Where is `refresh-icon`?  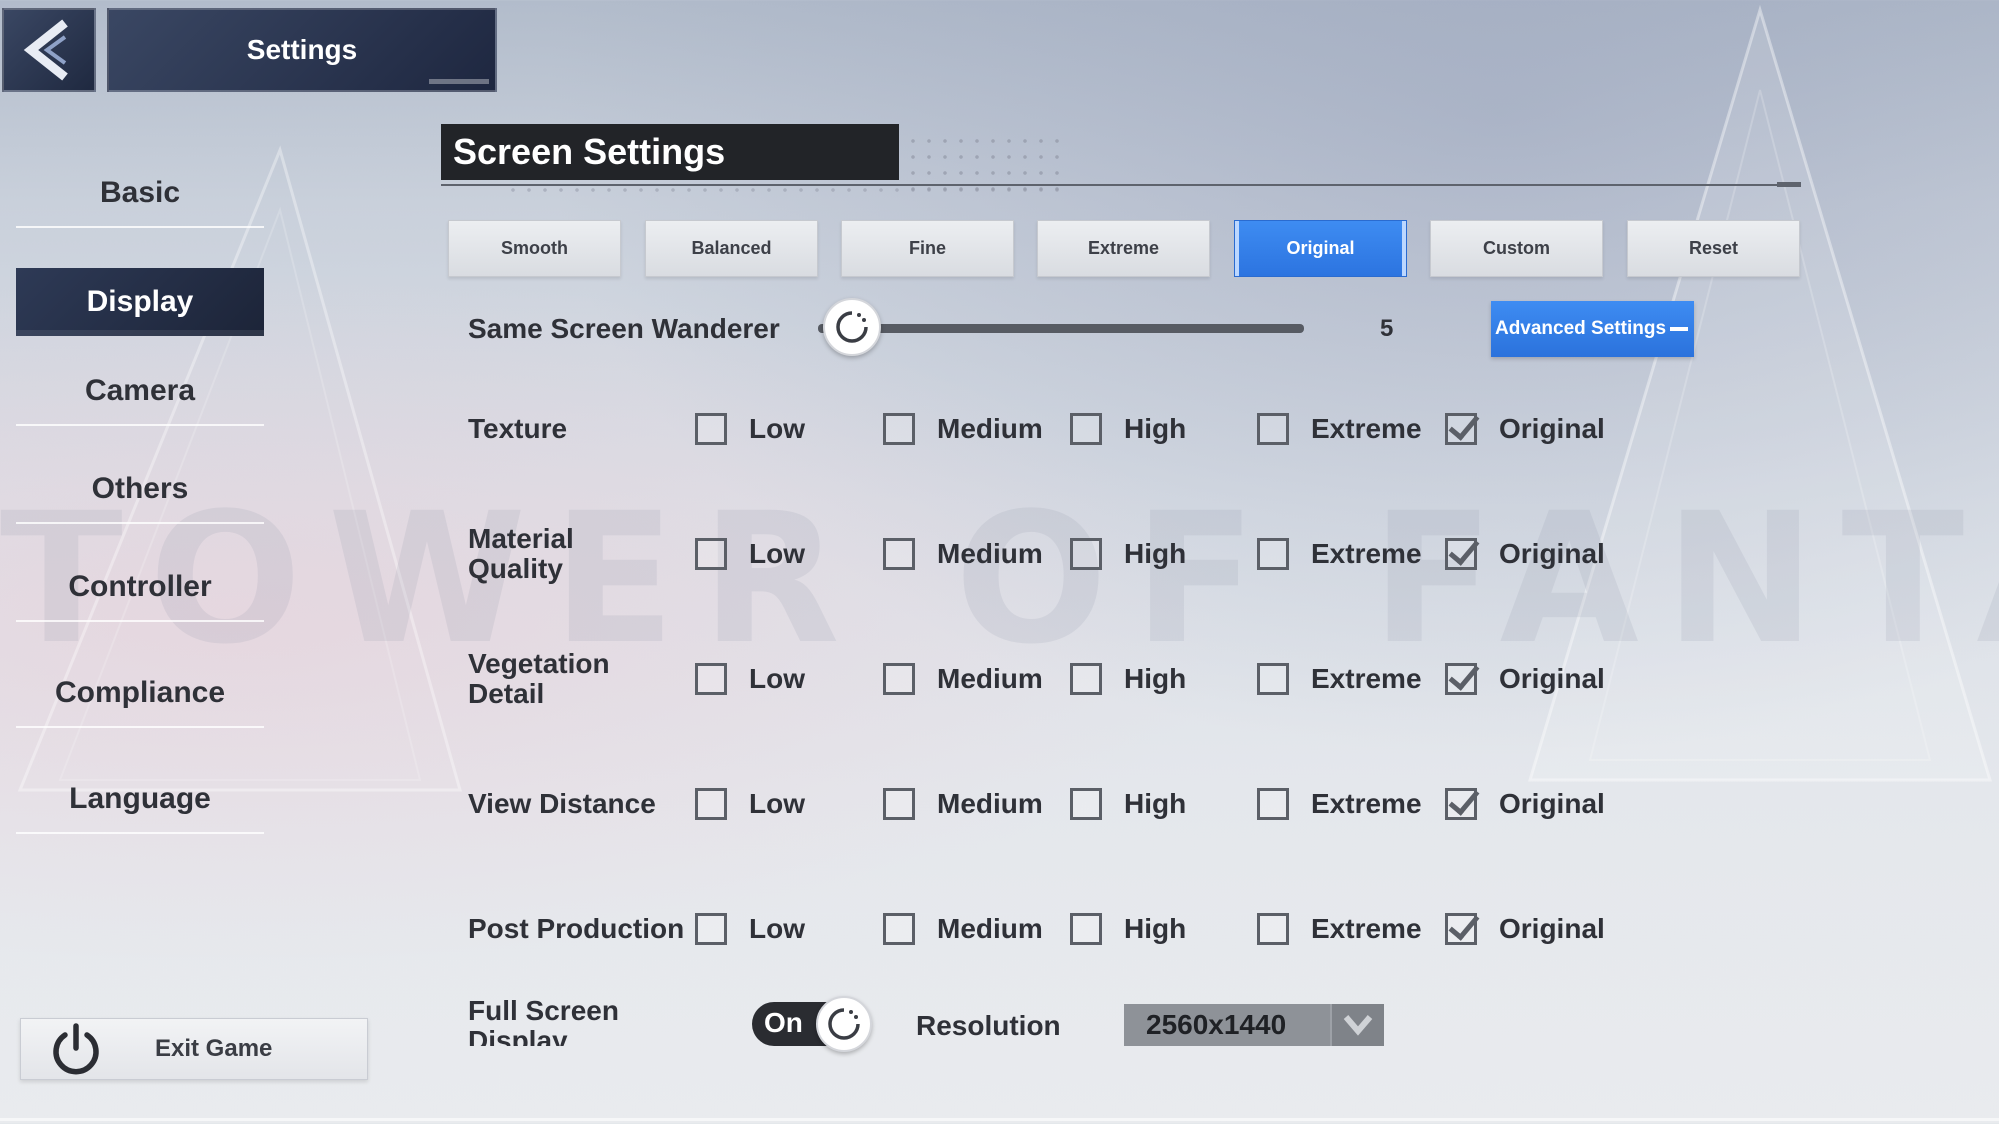 refresh-icon is located at coordinates (844, 1024).